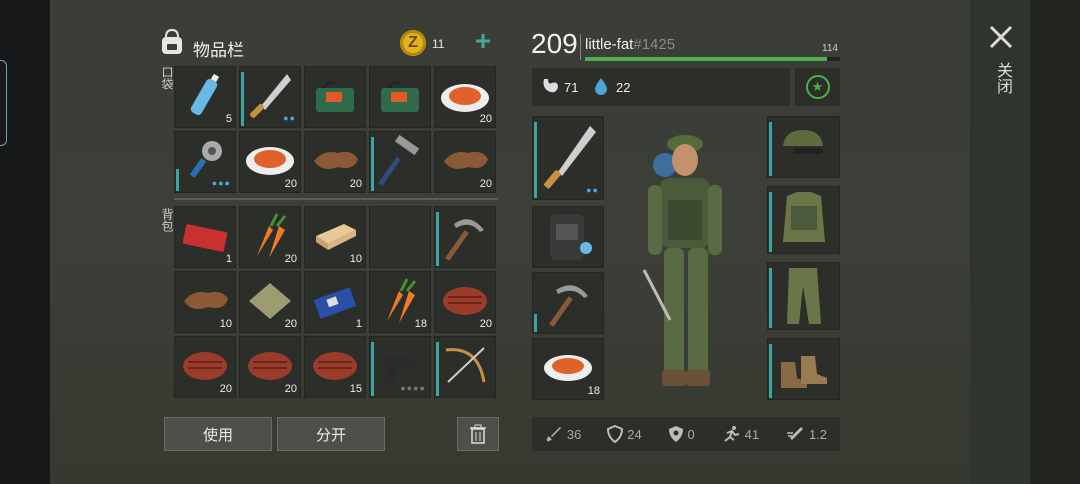  I want to click on backpack-slot-10: 20, so click(465, 302).